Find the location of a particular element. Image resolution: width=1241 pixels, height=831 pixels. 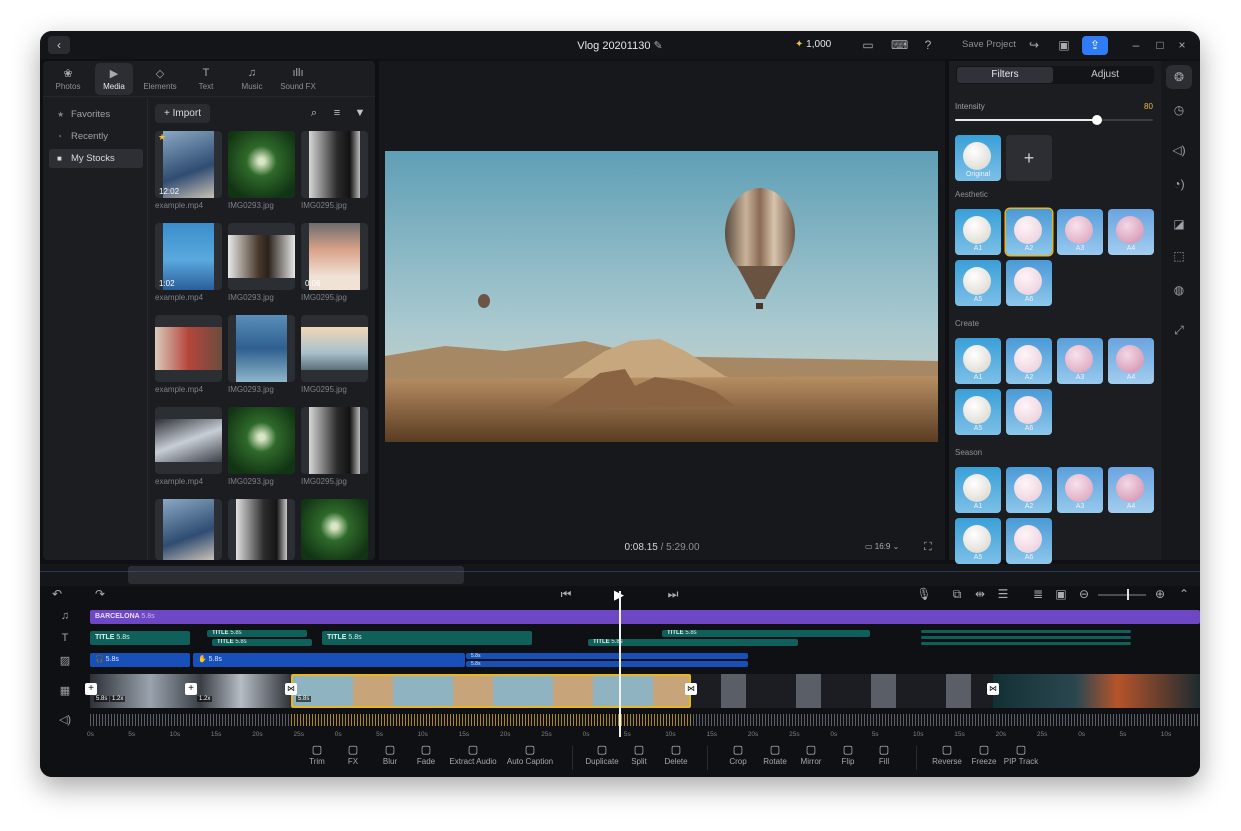

timeline-settings-icon: ≣ is located at coordinates (1038, 594).